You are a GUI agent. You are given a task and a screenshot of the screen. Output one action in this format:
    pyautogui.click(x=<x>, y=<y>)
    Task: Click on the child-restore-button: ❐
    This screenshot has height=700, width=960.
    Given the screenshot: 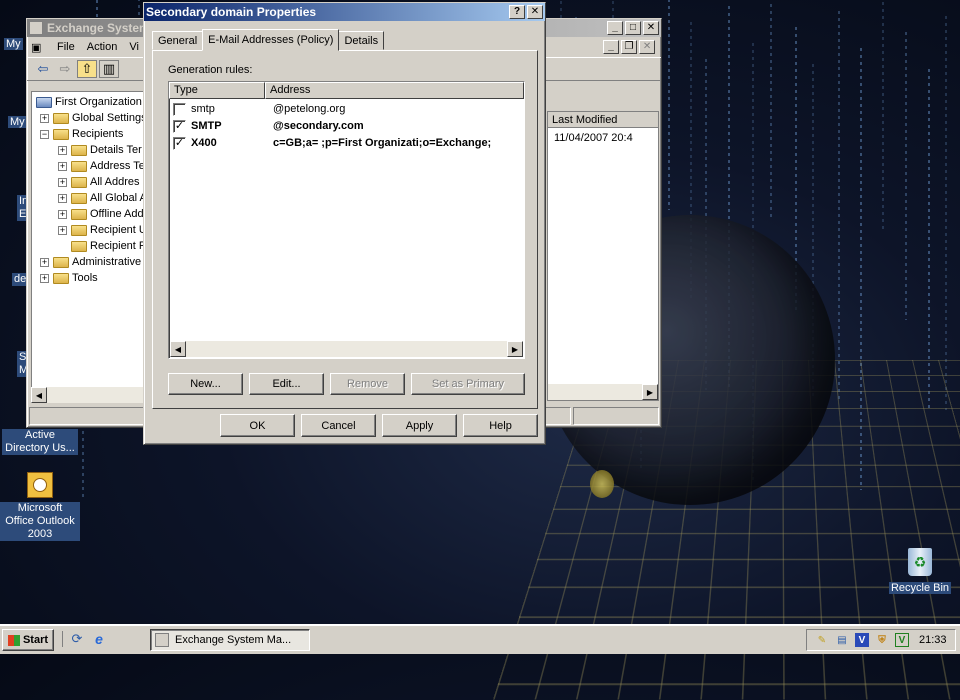 What is the action you would take?
    pyautogui.click(x=629, y=47)
    